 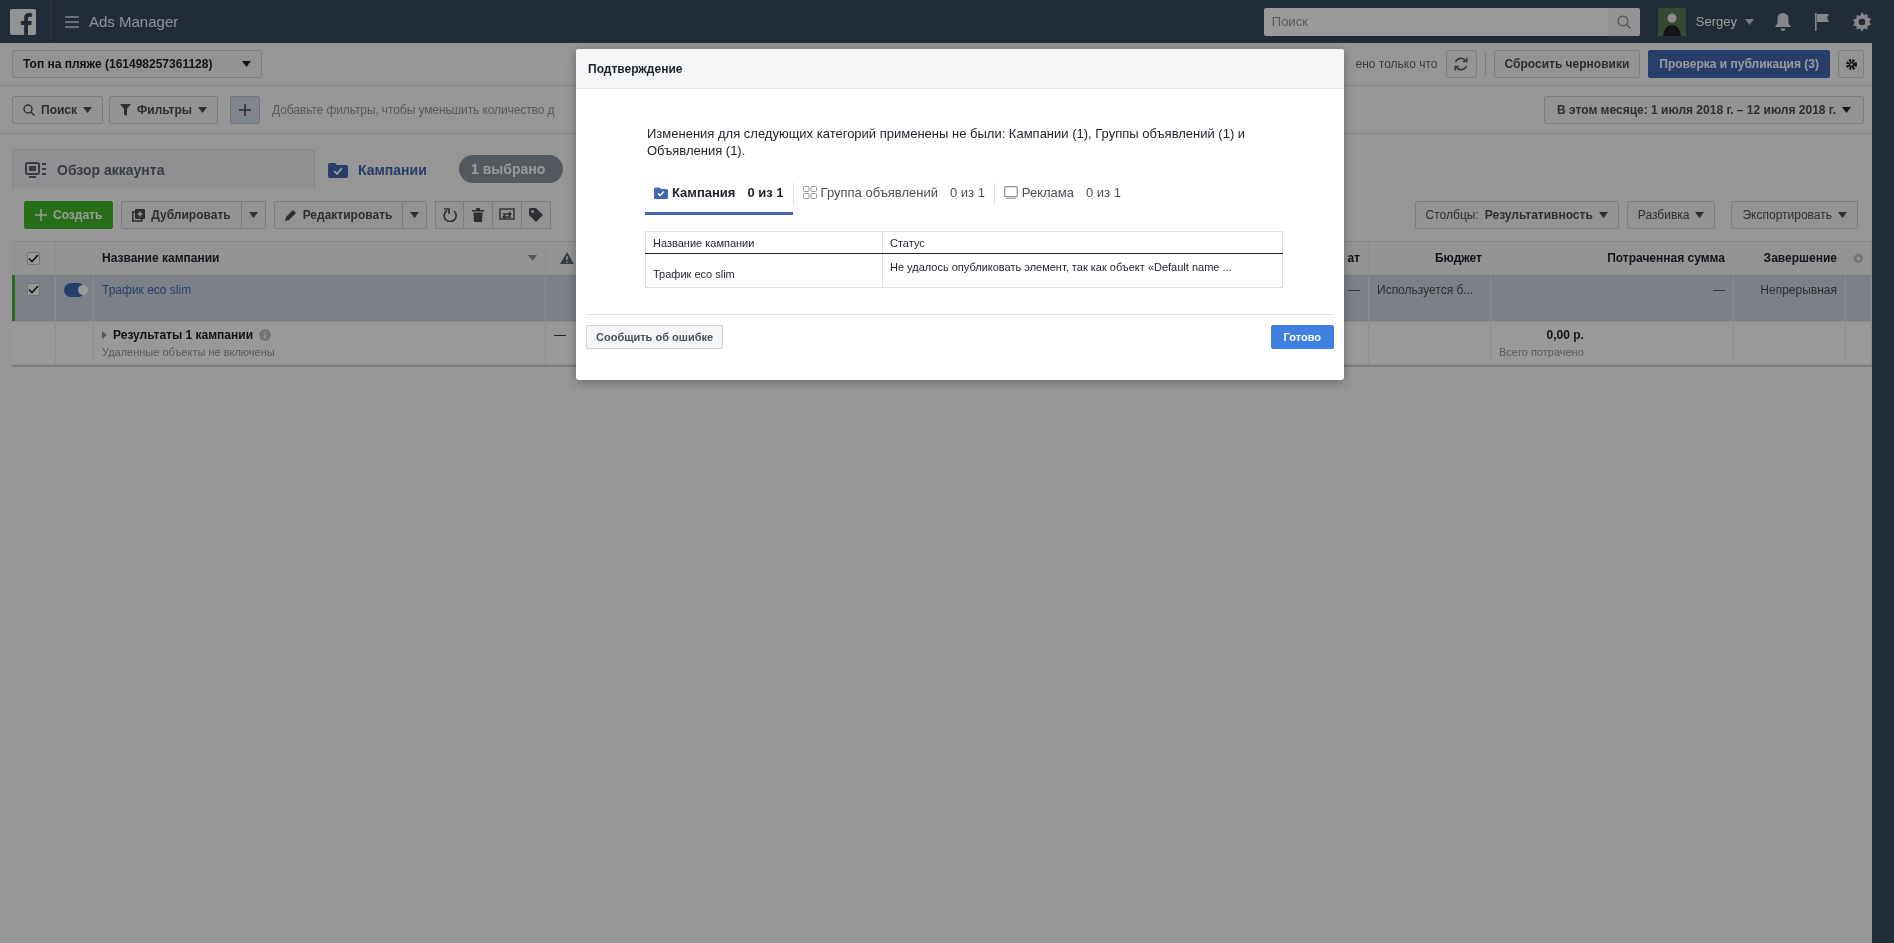 What do you see at coordinates (147, 290) in the screenshot?
I see `campaign-link: Трафик eco slim` at bounding box center [147, 290].